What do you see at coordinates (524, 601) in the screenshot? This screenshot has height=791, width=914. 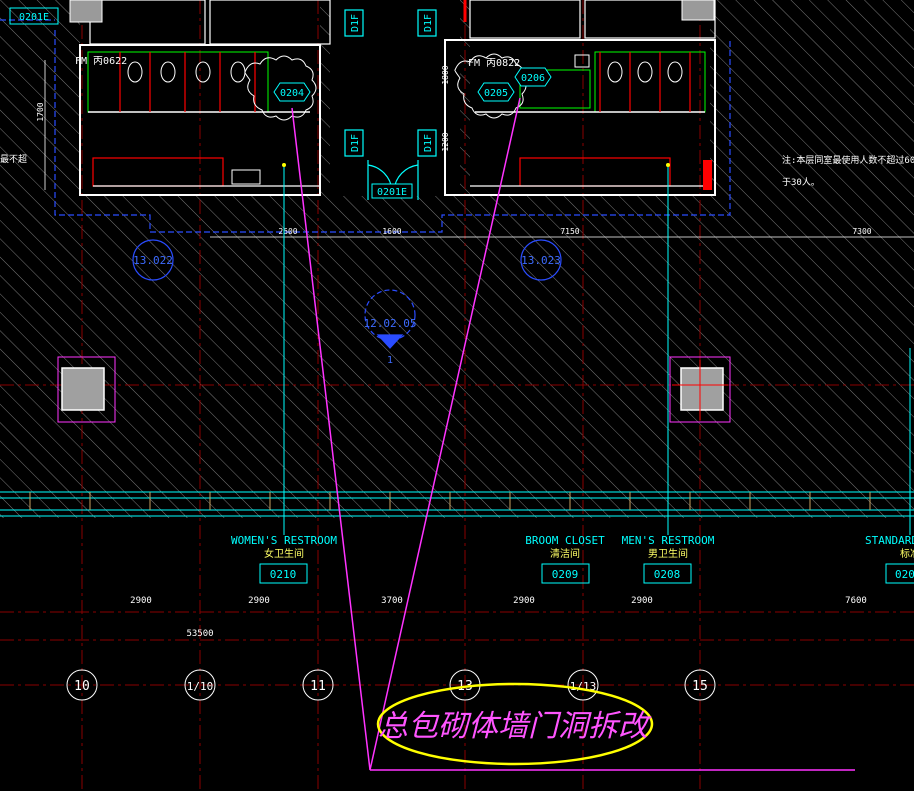 I see `bottom-dim-4: 2900` at bounding box center [524, 601].